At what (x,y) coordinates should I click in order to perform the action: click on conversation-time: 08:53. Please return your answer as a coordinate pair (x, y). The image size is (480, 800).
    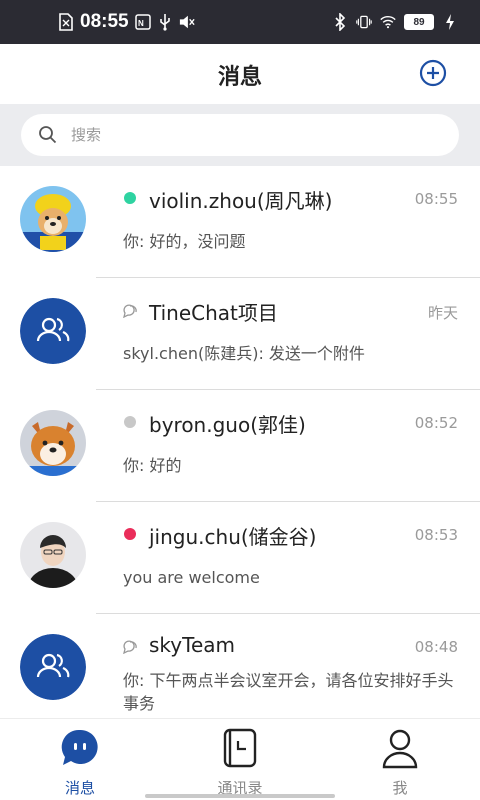
    Looking at the image, I should click on (436, 535).